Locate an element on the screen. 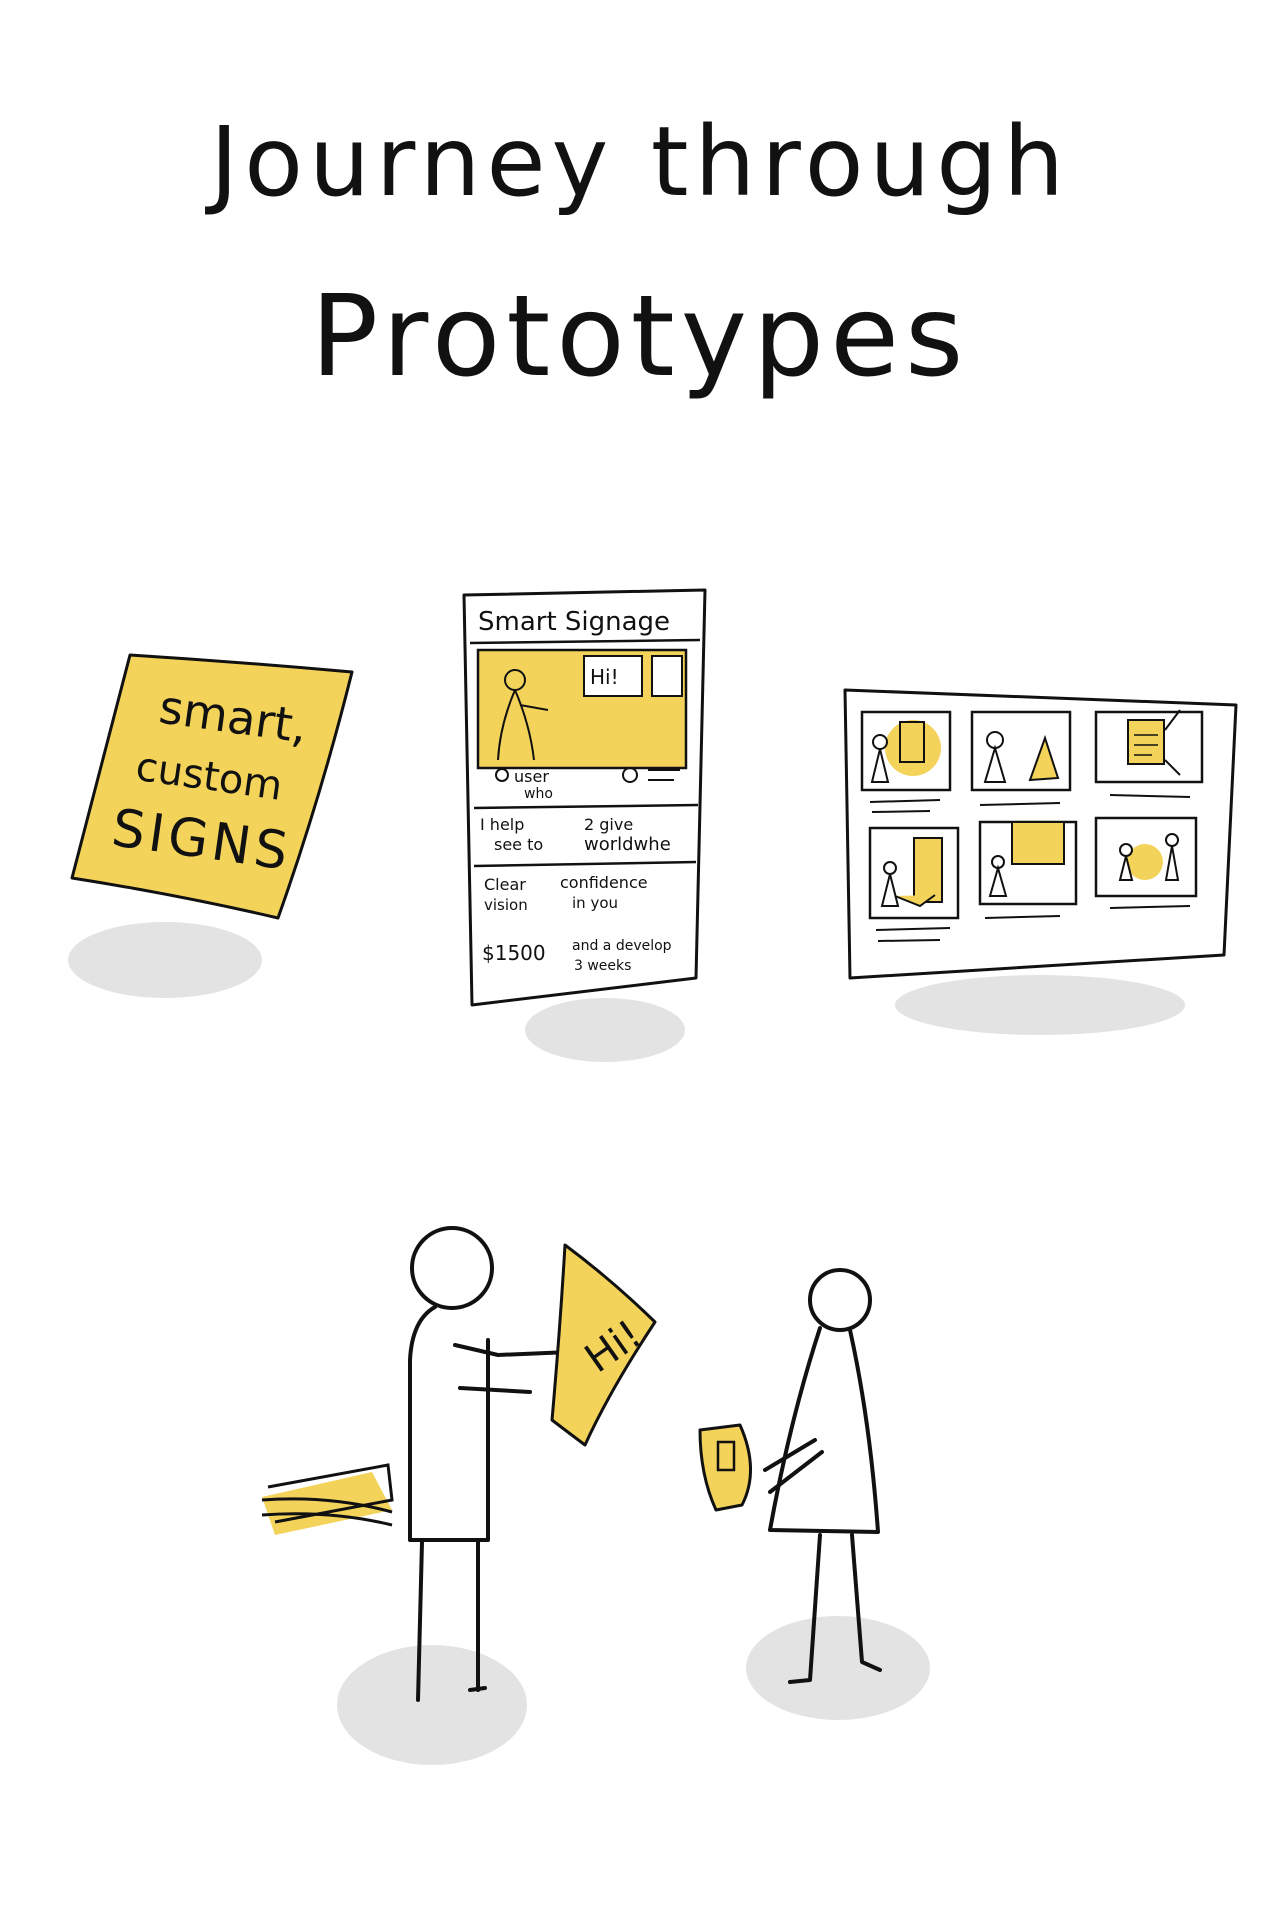 This screenshot has height=1920, width=1280. sheet-shadow is located at coordinates (605, 1030).